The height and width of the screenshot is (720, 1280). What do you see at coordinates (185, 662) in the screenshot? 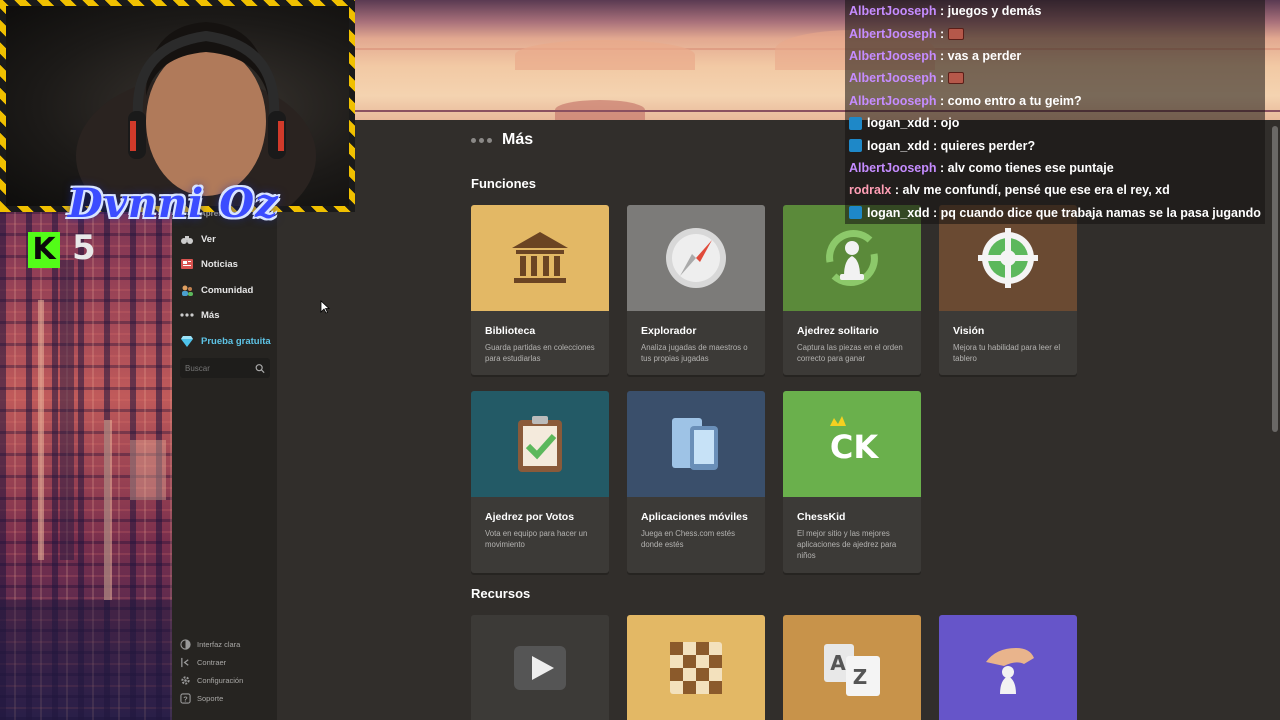
I see `collapse-icon` at bounding box center [185, 662].